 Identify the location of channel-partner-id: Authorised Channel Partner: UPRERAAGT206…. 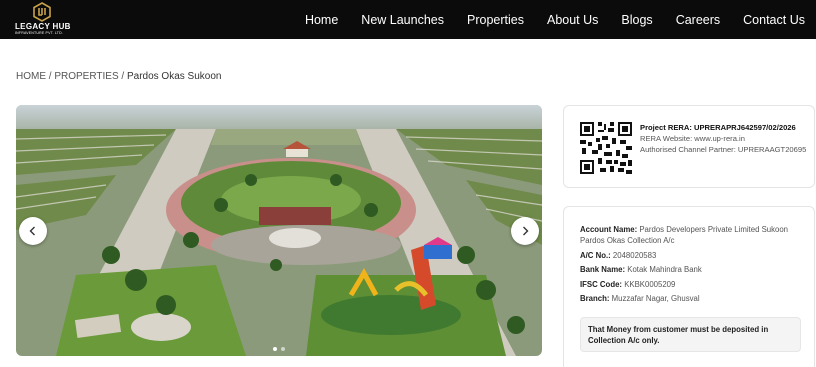
(723, 149).